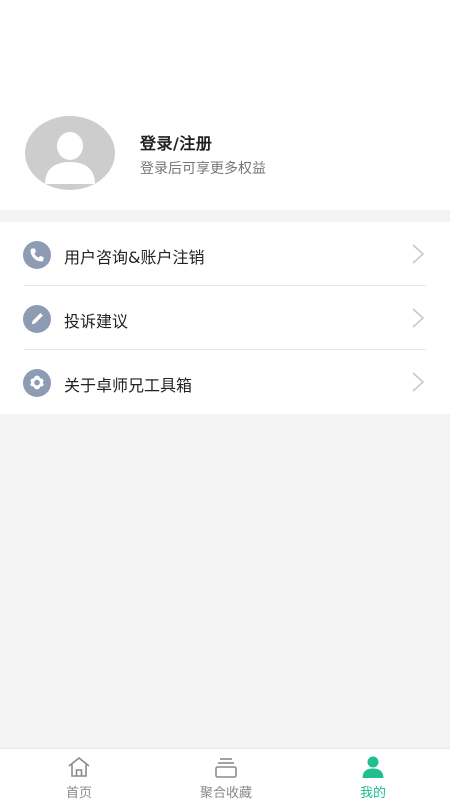 This screenshot has width=450, height=801. I want to click on home-icon, so click(79, 767).